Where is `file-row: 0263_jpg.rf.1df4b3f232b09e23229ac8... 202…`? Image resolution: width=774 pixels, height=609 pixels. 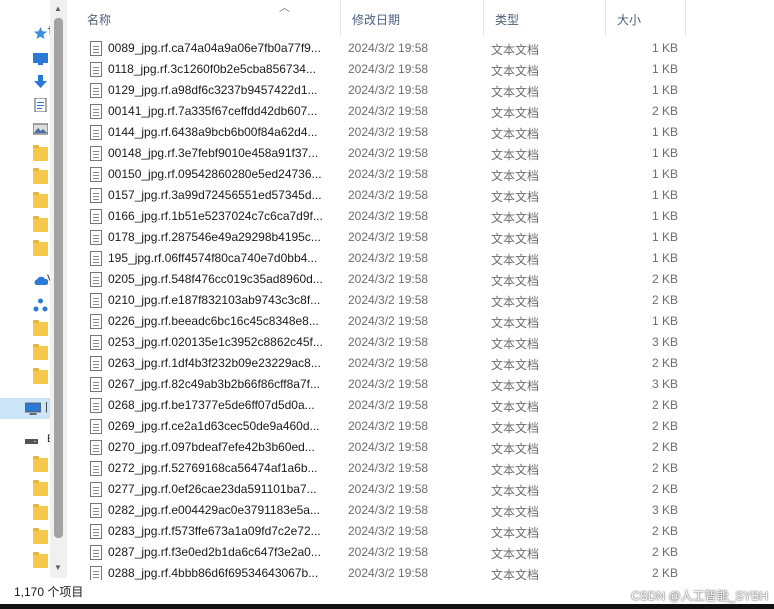 file-row: 0263_jpg.rf.1df4b3f232b09e23229ac8... 202… is located at coordinates (386, 363).